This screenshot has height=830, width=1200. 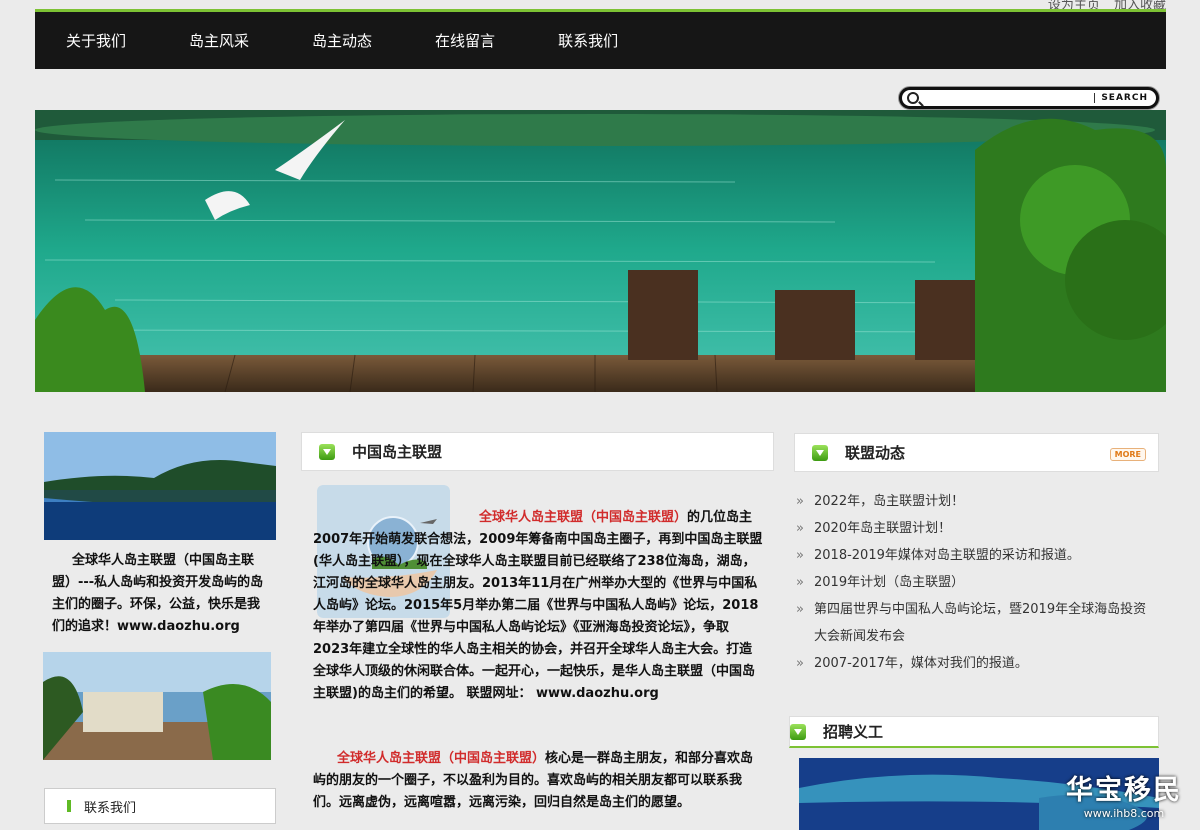 I want to click on more-button: MORE, so click(x=1127, y=454).